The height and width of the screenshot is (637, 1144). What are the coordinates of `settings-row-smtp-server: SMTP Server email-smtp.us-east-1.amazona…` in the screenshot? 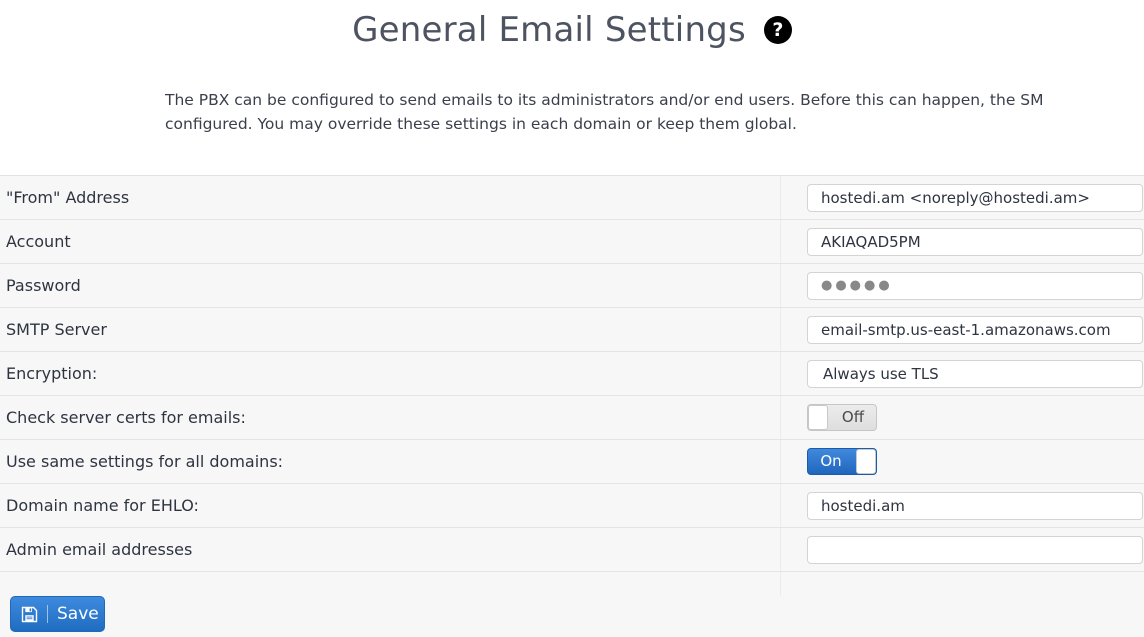 It's located at (572, 330).